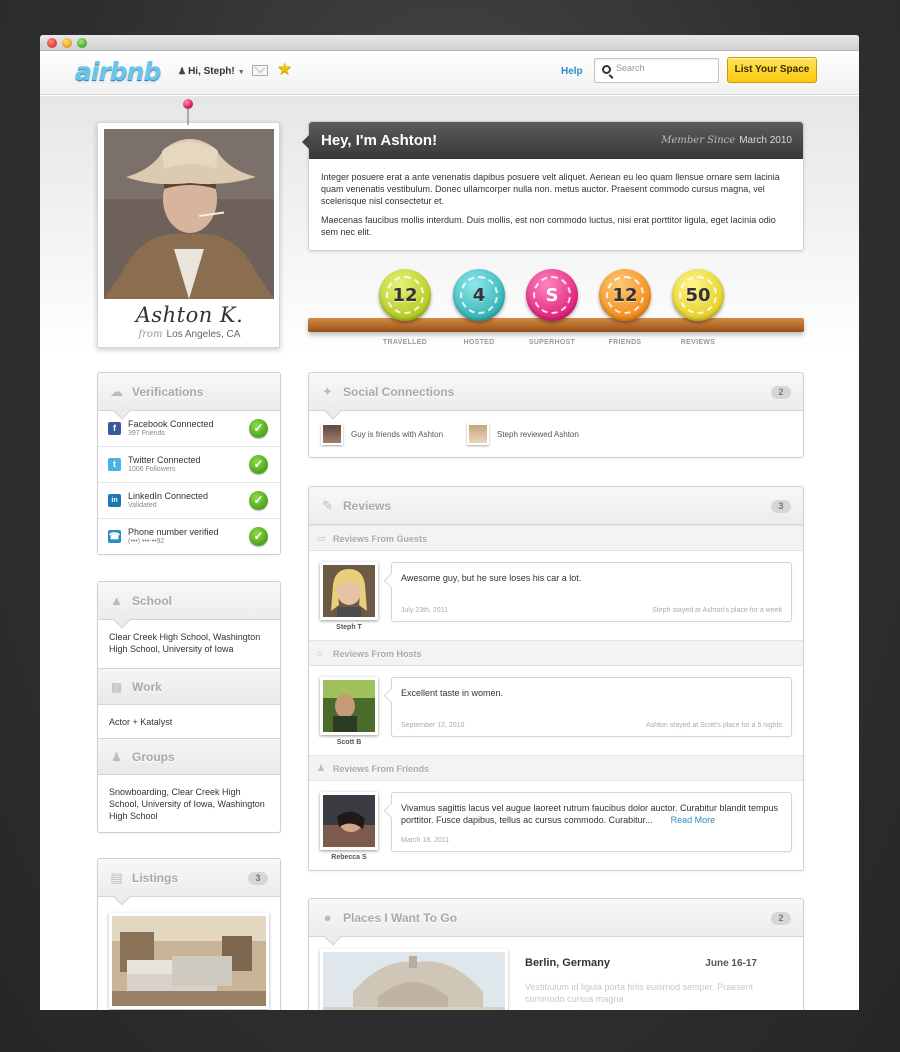  Describe the element at coordinates (556, 140) in the screenshot. I see `intro-header: Hey, I'm Ashton! Member Since March 2010` at that location.